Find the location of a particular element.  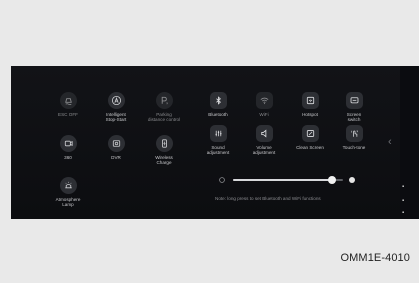

atmosphere-lamp-label: Atmosphere Lamp is located at coordinates (68, 202).